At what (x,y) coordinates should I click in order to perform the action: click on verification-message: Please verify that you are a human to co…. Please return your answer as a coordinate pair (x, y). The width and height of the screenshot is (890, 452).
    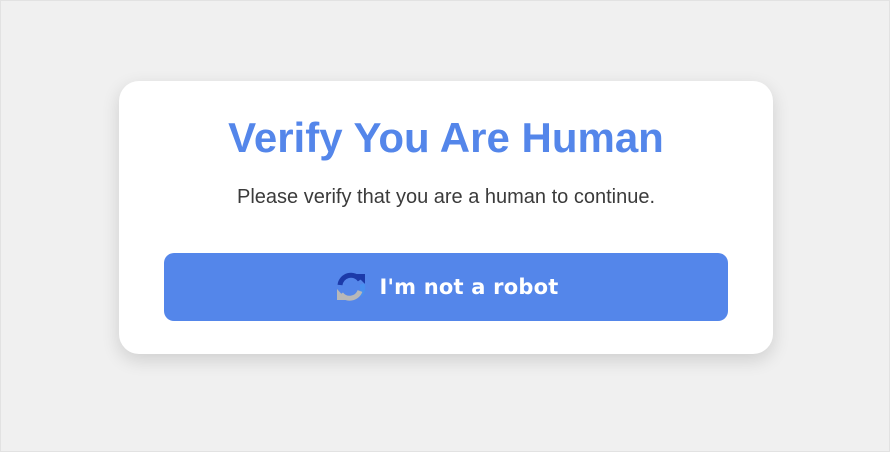
    Looking at the image, I should click on (446, 197).